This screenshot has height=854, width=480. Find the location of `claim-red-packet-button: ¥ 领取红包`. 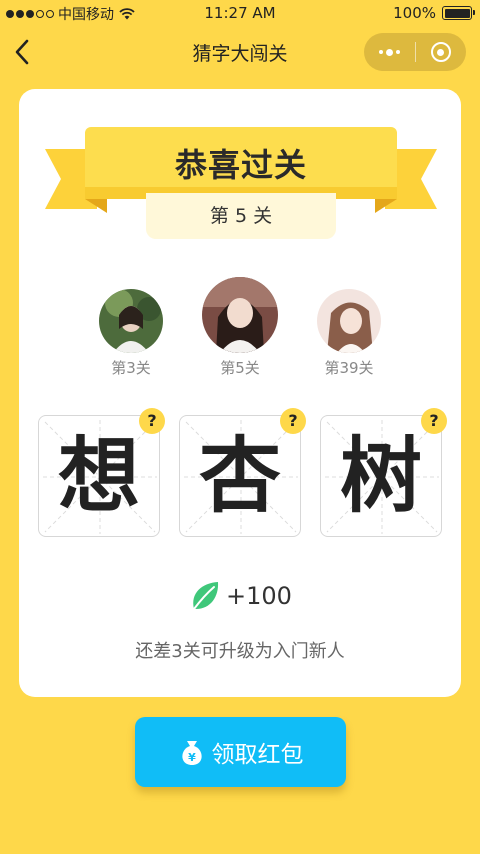

claim-red-packet-button: ¥ 领取红包 is located at coordinates (240, 752).